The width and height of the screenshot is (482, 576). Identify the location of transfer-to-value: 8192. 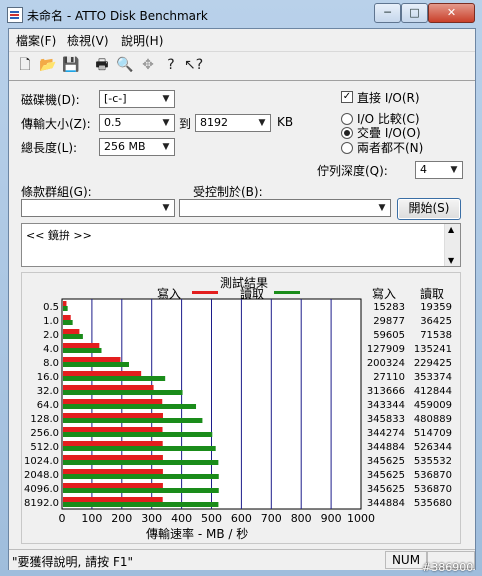
(214, 122).